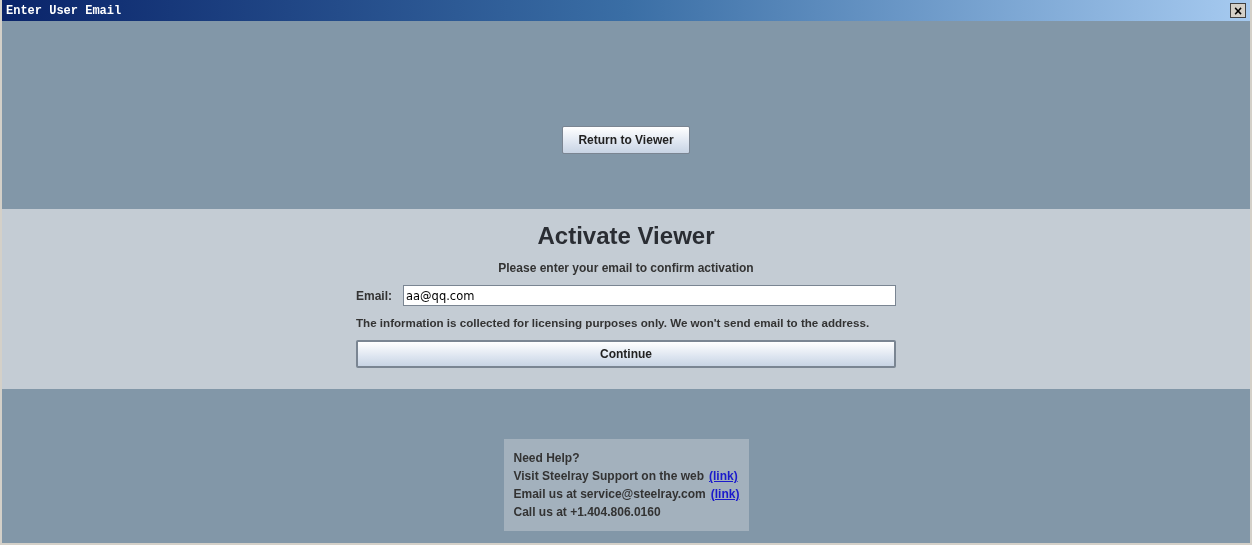 This screenshot has height=545, width=1252. Describe the element at coordinates (626, 236) in the screenshot. I see `heading: Activate Viewer` at that location.